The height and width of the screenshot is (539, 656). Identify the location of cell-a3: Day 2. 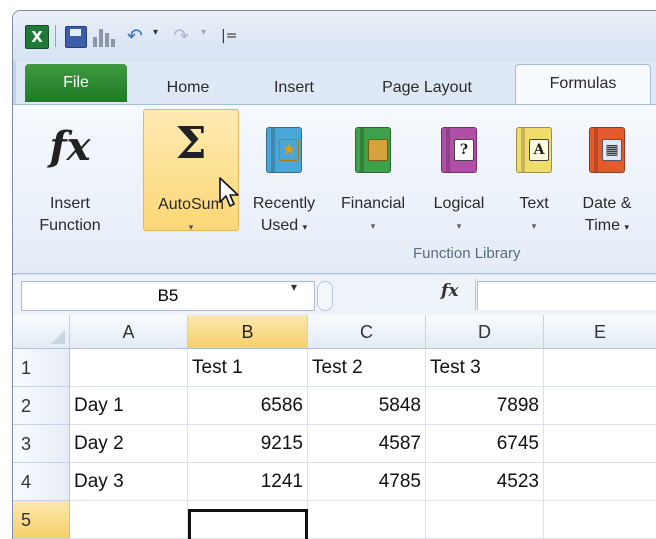
(129, 444).